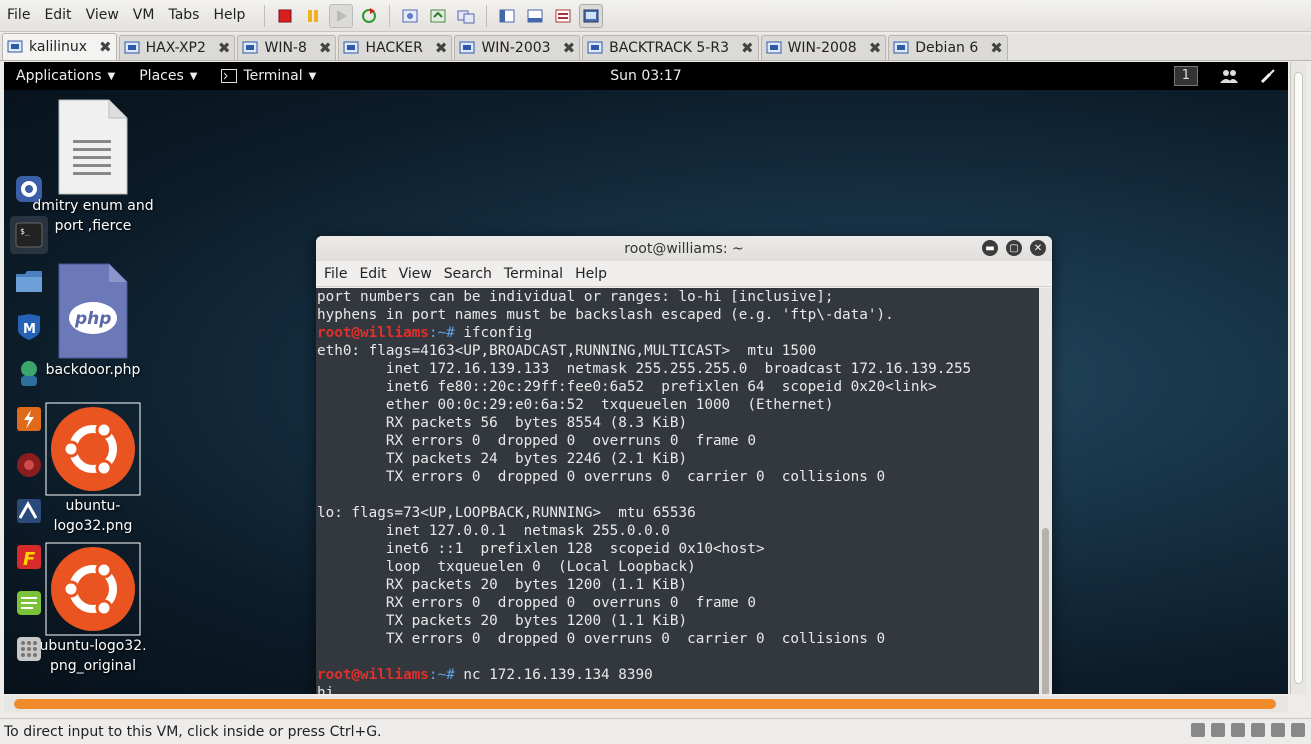  What do you see at coordinates (1045, 491) in the screenshot?
I see `terminal-scrollbar` at bounding box center [1045, 491].